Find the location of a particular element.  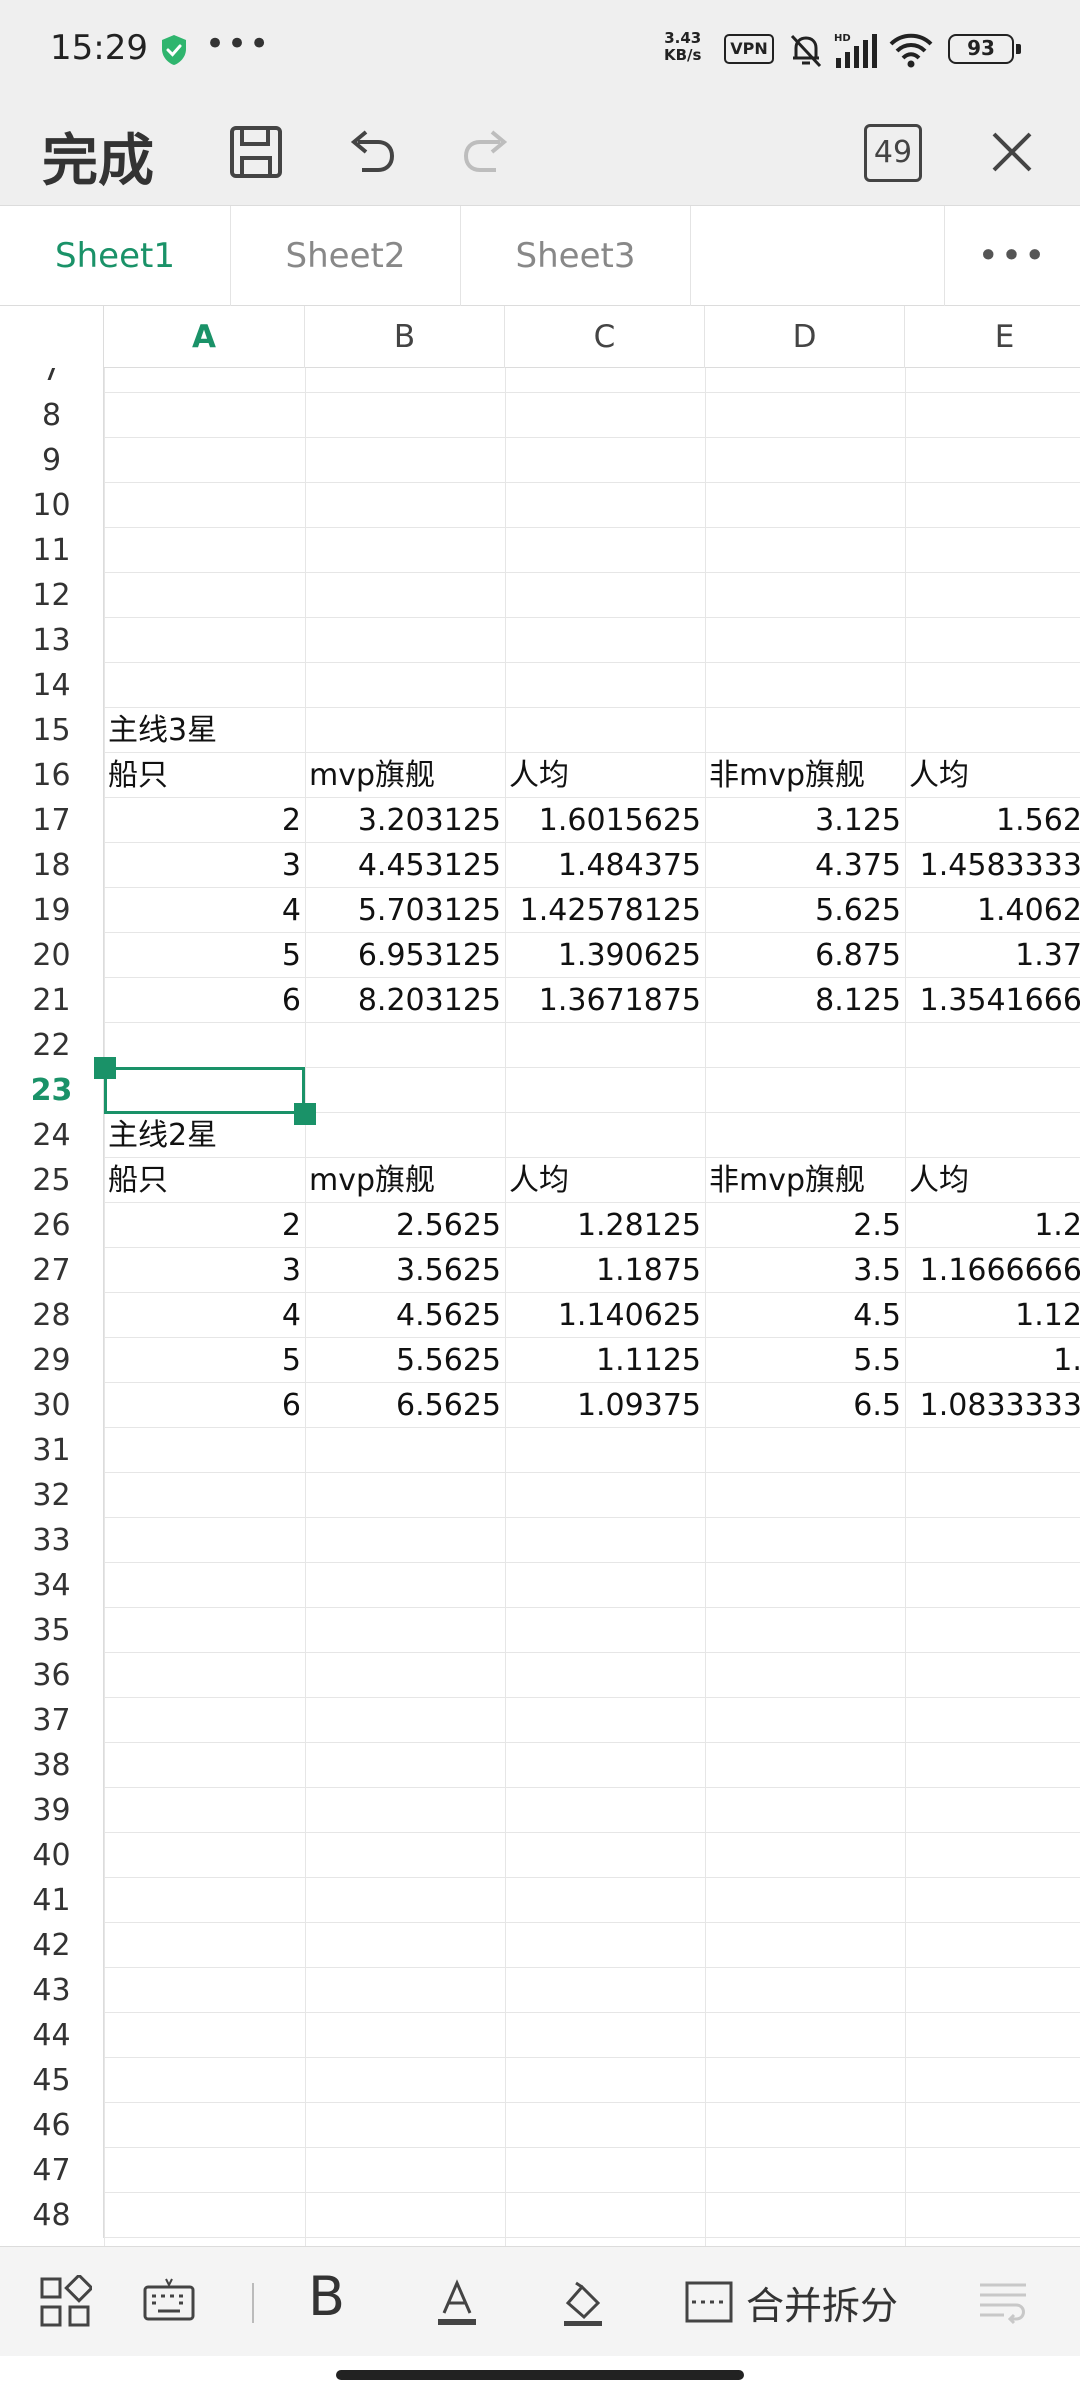

cell-a21: 6 is located at coordinates (204, 1000).